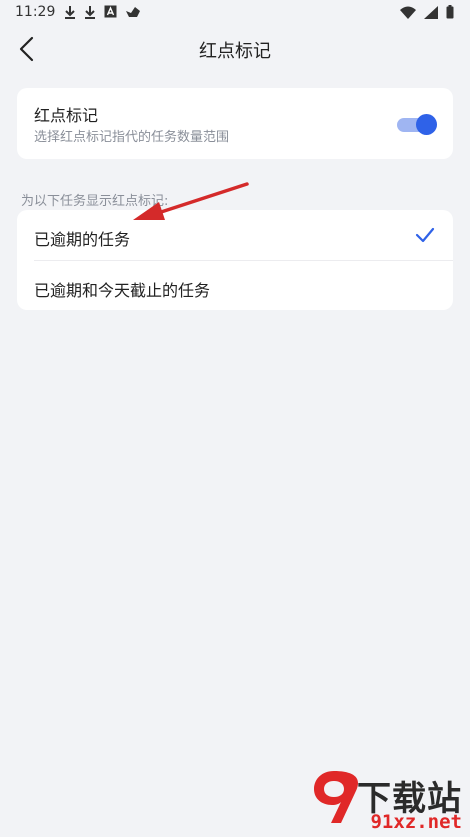 Image resolution: width=470 pixels, height=837 pixels. What do you see at coordinates (426, 124) in the screenshot?
I see `toggle-thumb` at bounding box center [426, 124].